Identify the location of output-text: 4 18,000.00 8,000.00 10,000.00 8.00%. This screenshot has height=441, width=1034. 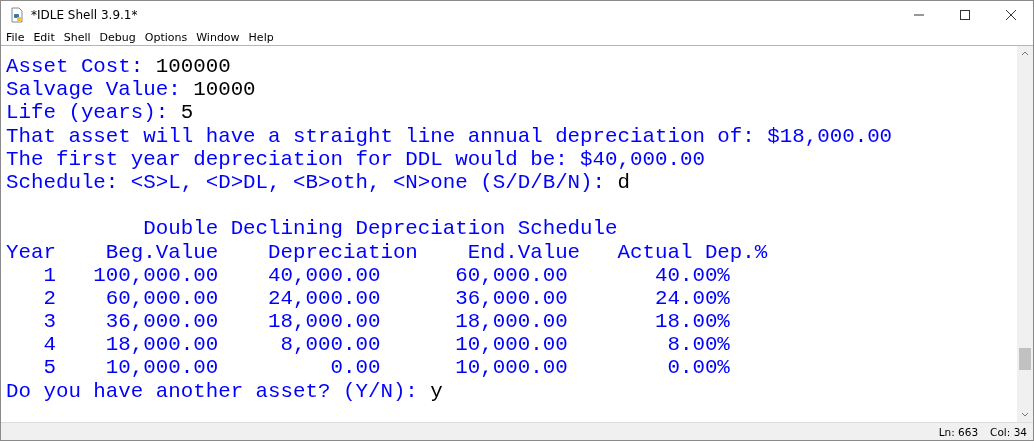
(386, 345).